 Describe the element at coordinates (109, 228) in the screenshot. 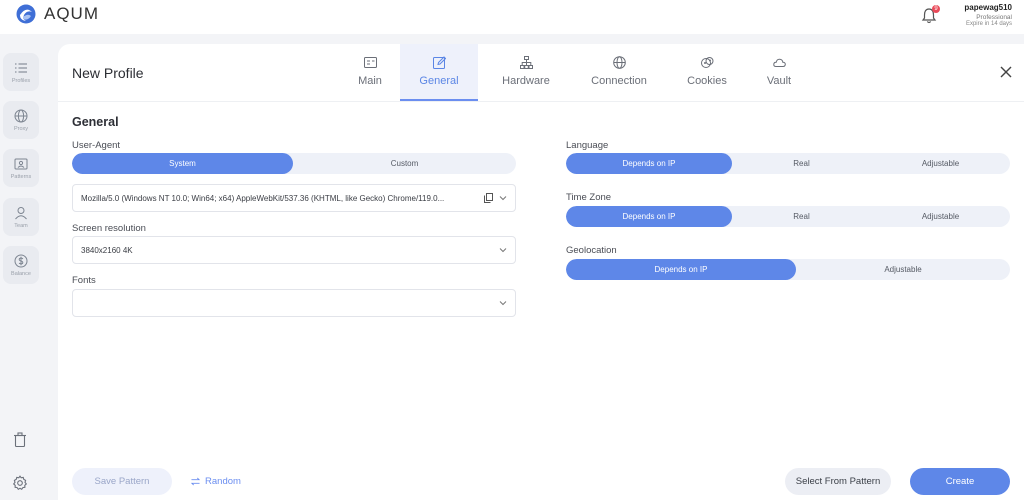

I see `screen-resolution-label: Screen resolution` at that location.